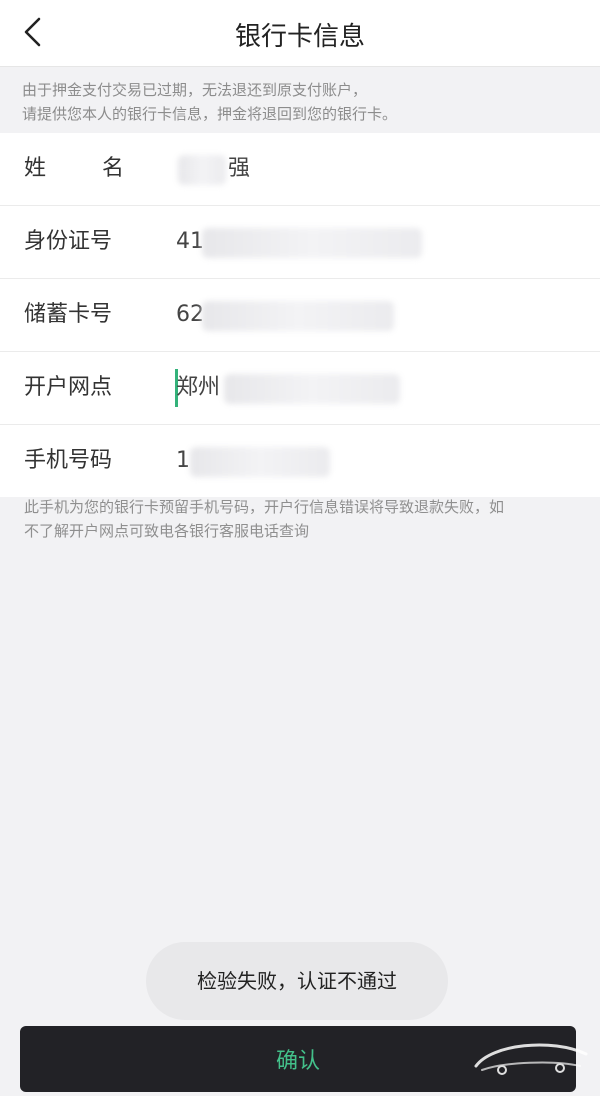  Describe the element at coordinates (297, 981) in the screenshot. I see `error-toast: 检验失败，认证不通过` at that location.